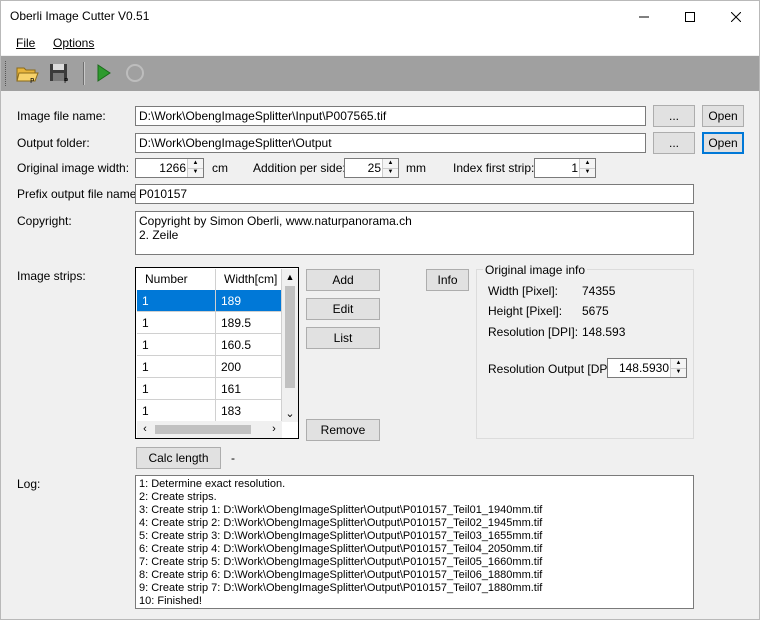  What do you see at coordinates (723, 143) in the screenshot?
I see `open-output-button: Open` at bounding box center [723, 143].